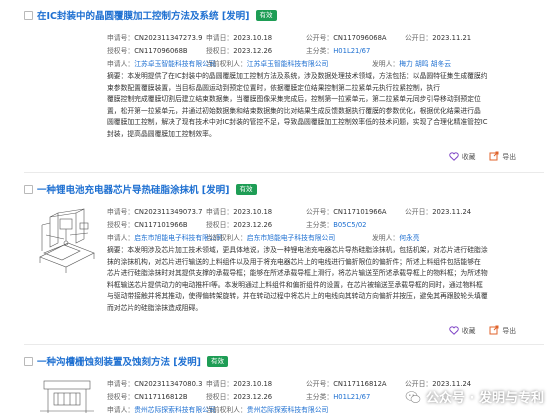  I want to click on result-title: 一种沟槽栅蚀刻装置及蚀刻方法 [发明], so click(119, 361).